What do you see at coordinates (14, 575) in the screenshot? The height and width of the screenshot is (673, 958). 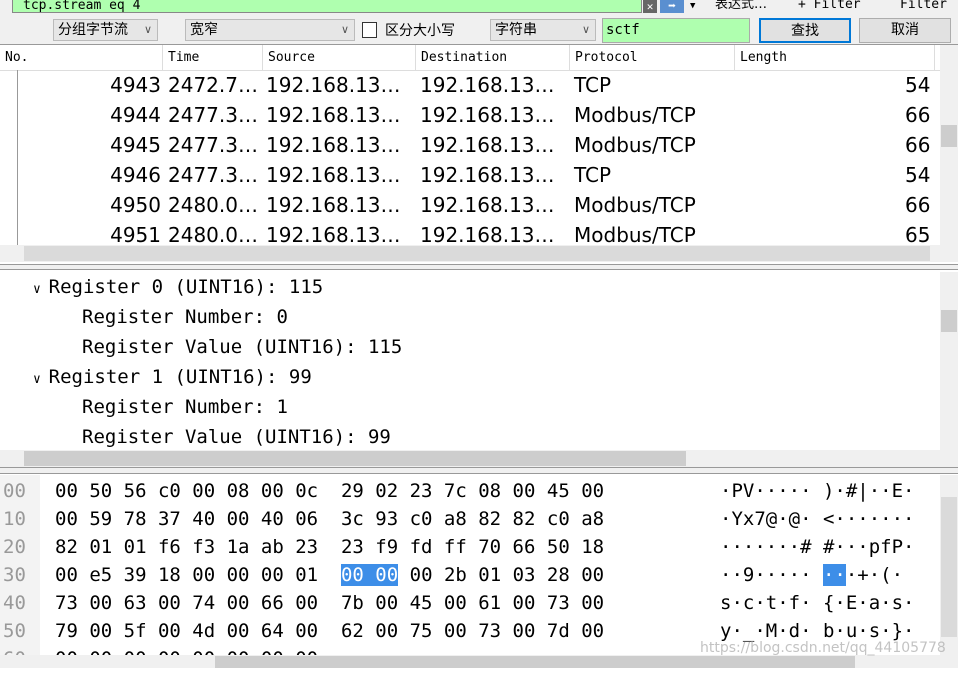 I see `hex-offset: 30` at bounding box center [14, 575].